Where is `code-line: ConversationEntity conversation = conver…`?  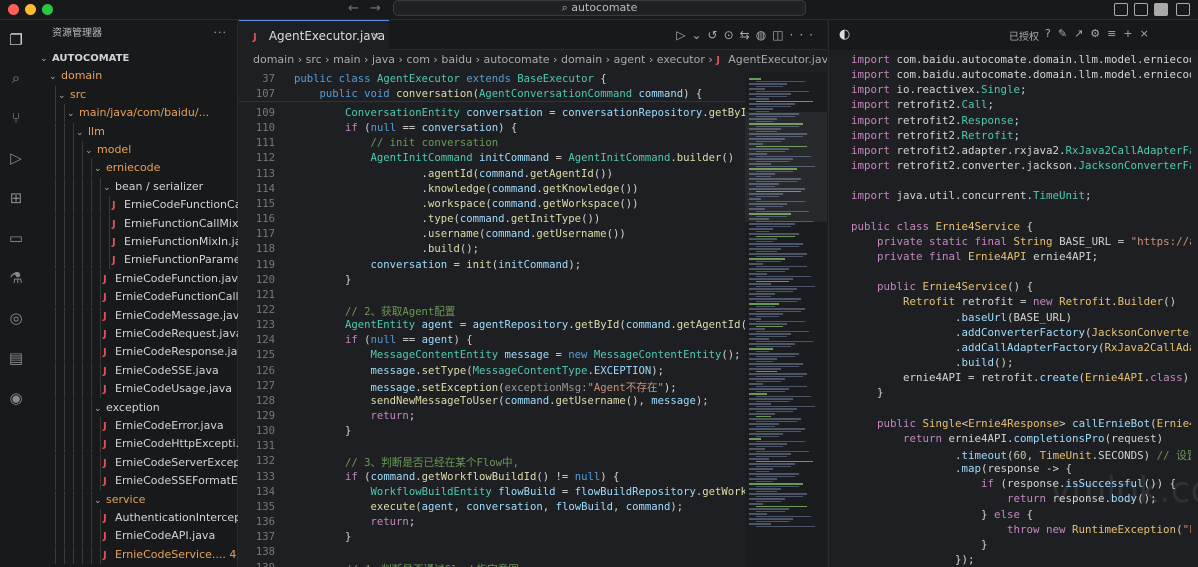 code-line: ConversationEntity conversation = conver… is located at coordinates (519, 113).